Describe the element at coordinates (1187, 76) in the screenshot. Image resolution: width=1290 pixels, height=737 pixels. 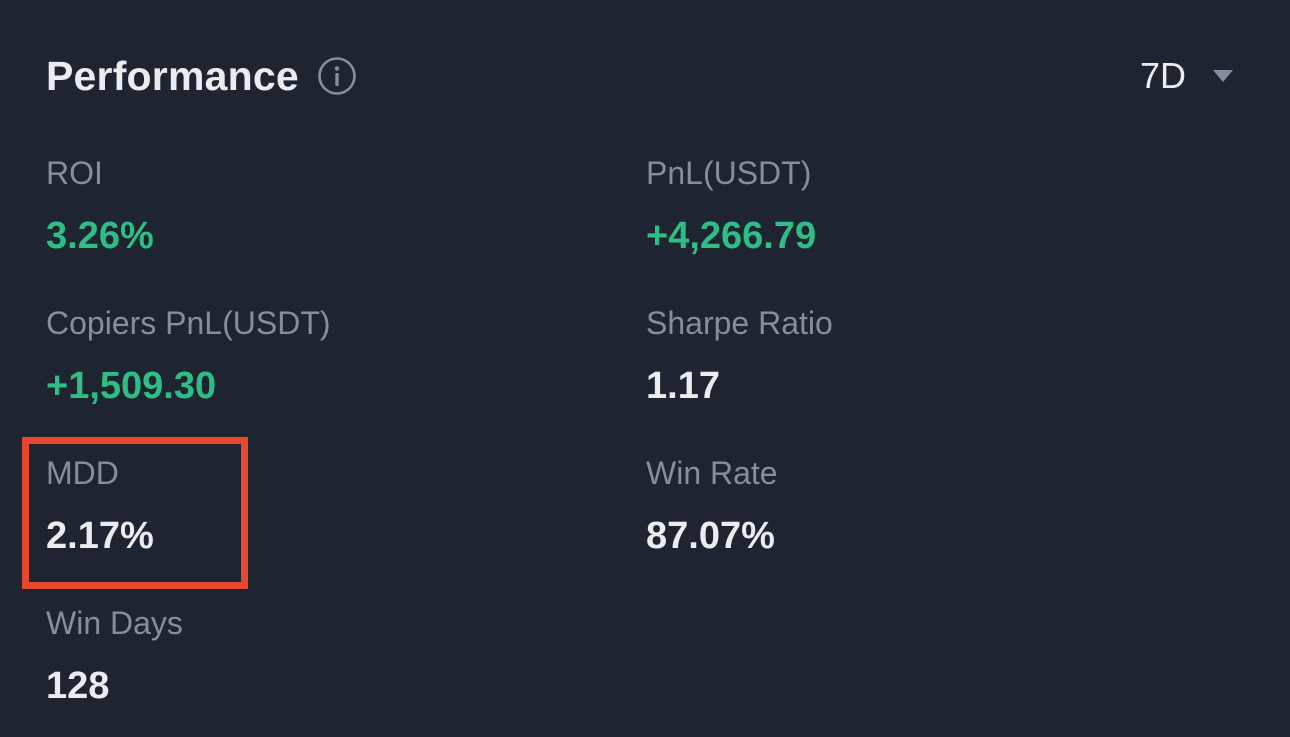
I see `period-selector: 7D` at that location.